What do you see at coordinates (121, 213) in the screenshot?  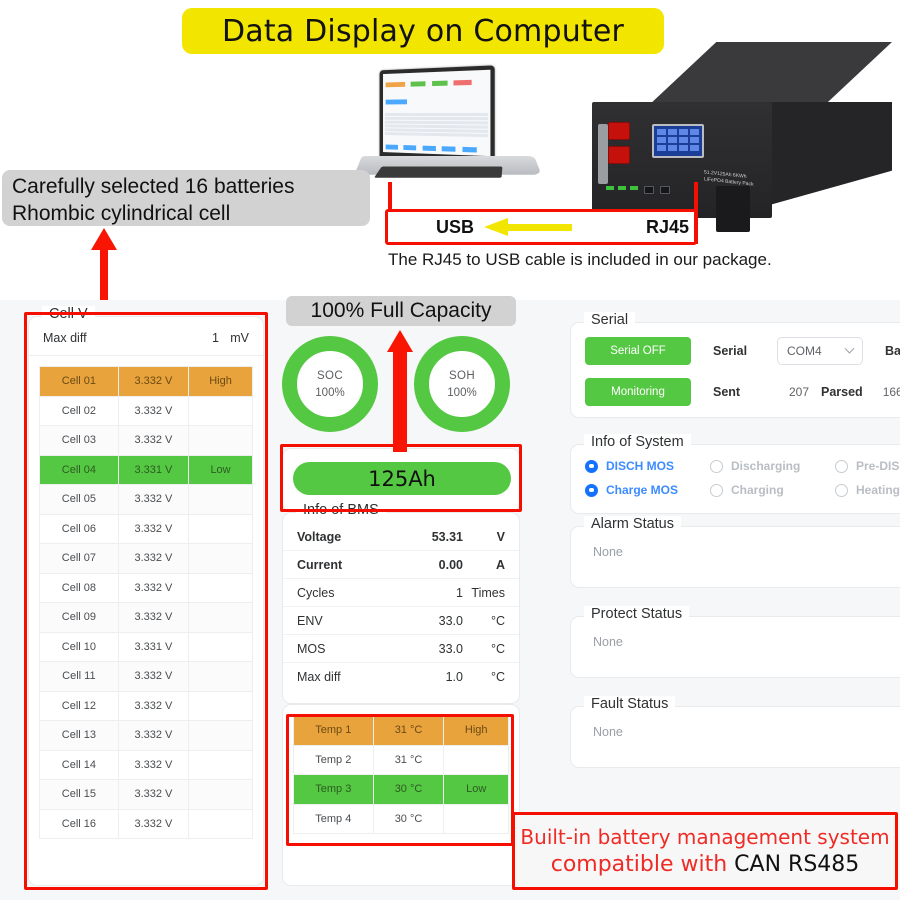 I see `callout-line-2: Rhombic cylindrical cell` at bounding box center [121, 213].